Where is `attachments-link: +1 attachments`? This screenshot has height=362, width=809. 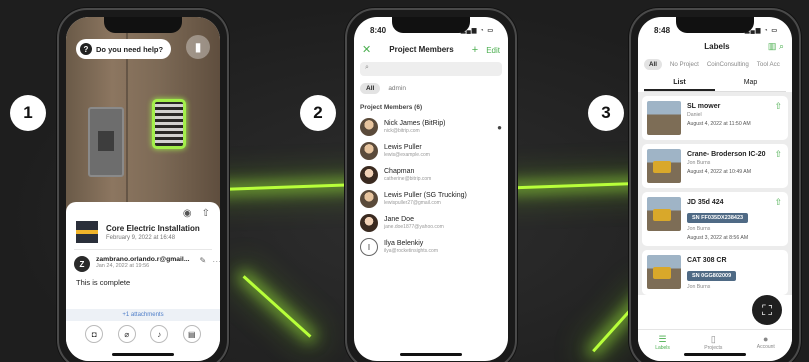 attachments-link: +1 attachments is located at coordinates (143, 315).